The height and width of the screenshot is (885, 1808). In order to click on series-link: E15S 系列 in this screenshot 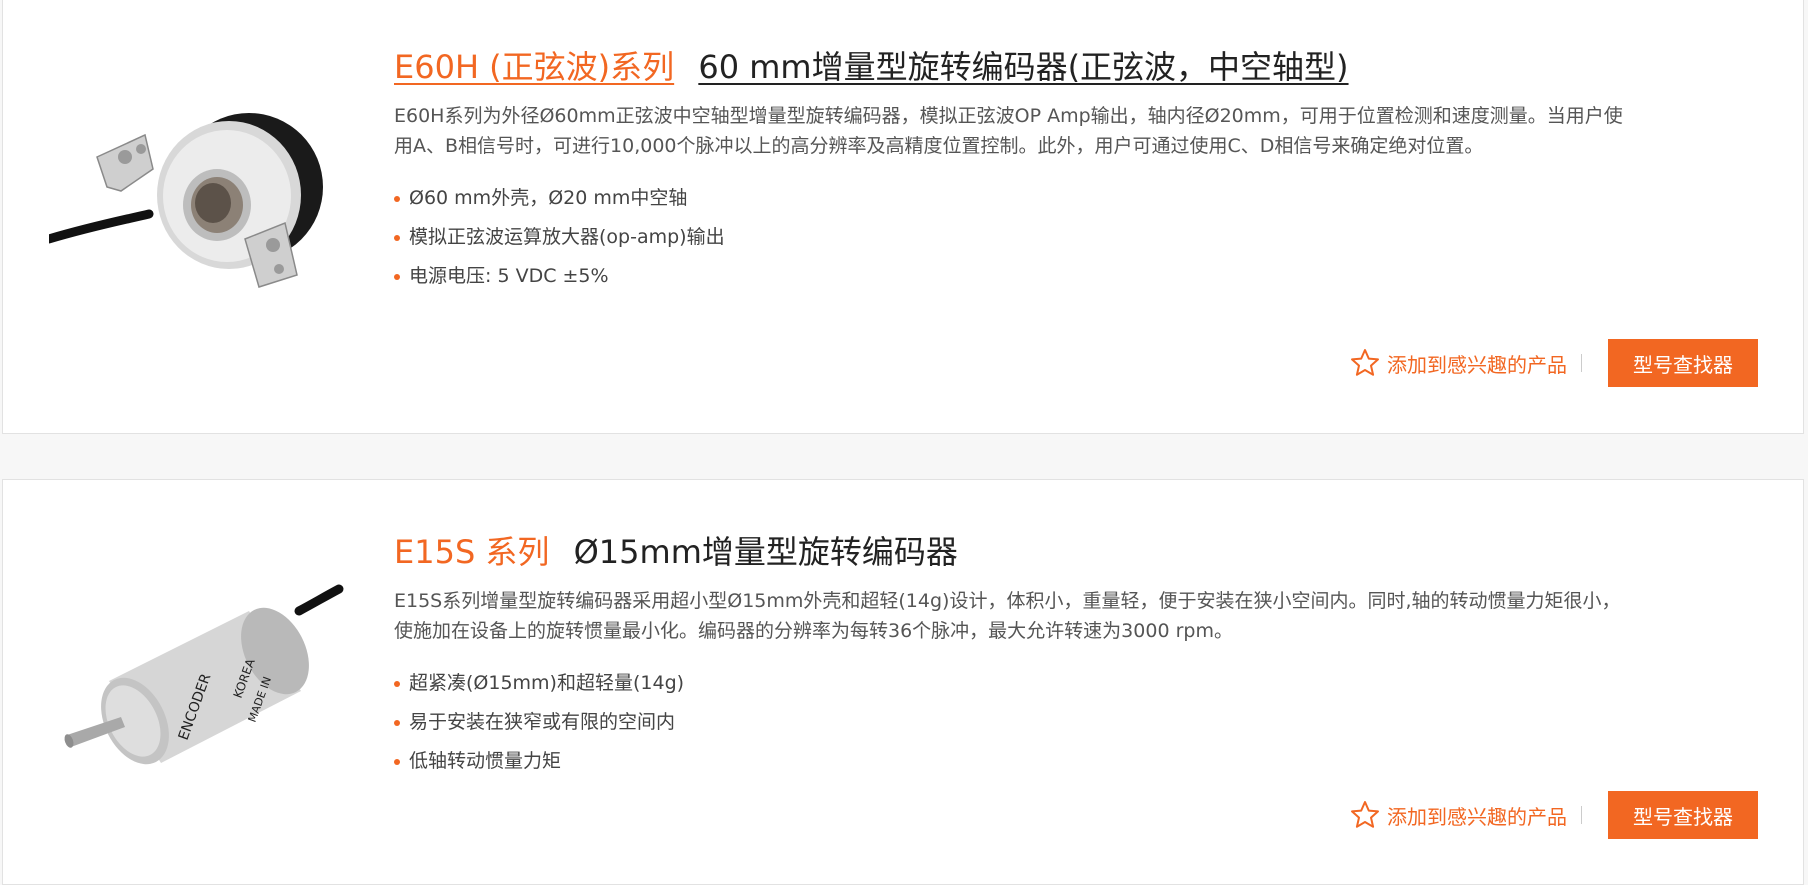, I will do `click(471, 552)`.